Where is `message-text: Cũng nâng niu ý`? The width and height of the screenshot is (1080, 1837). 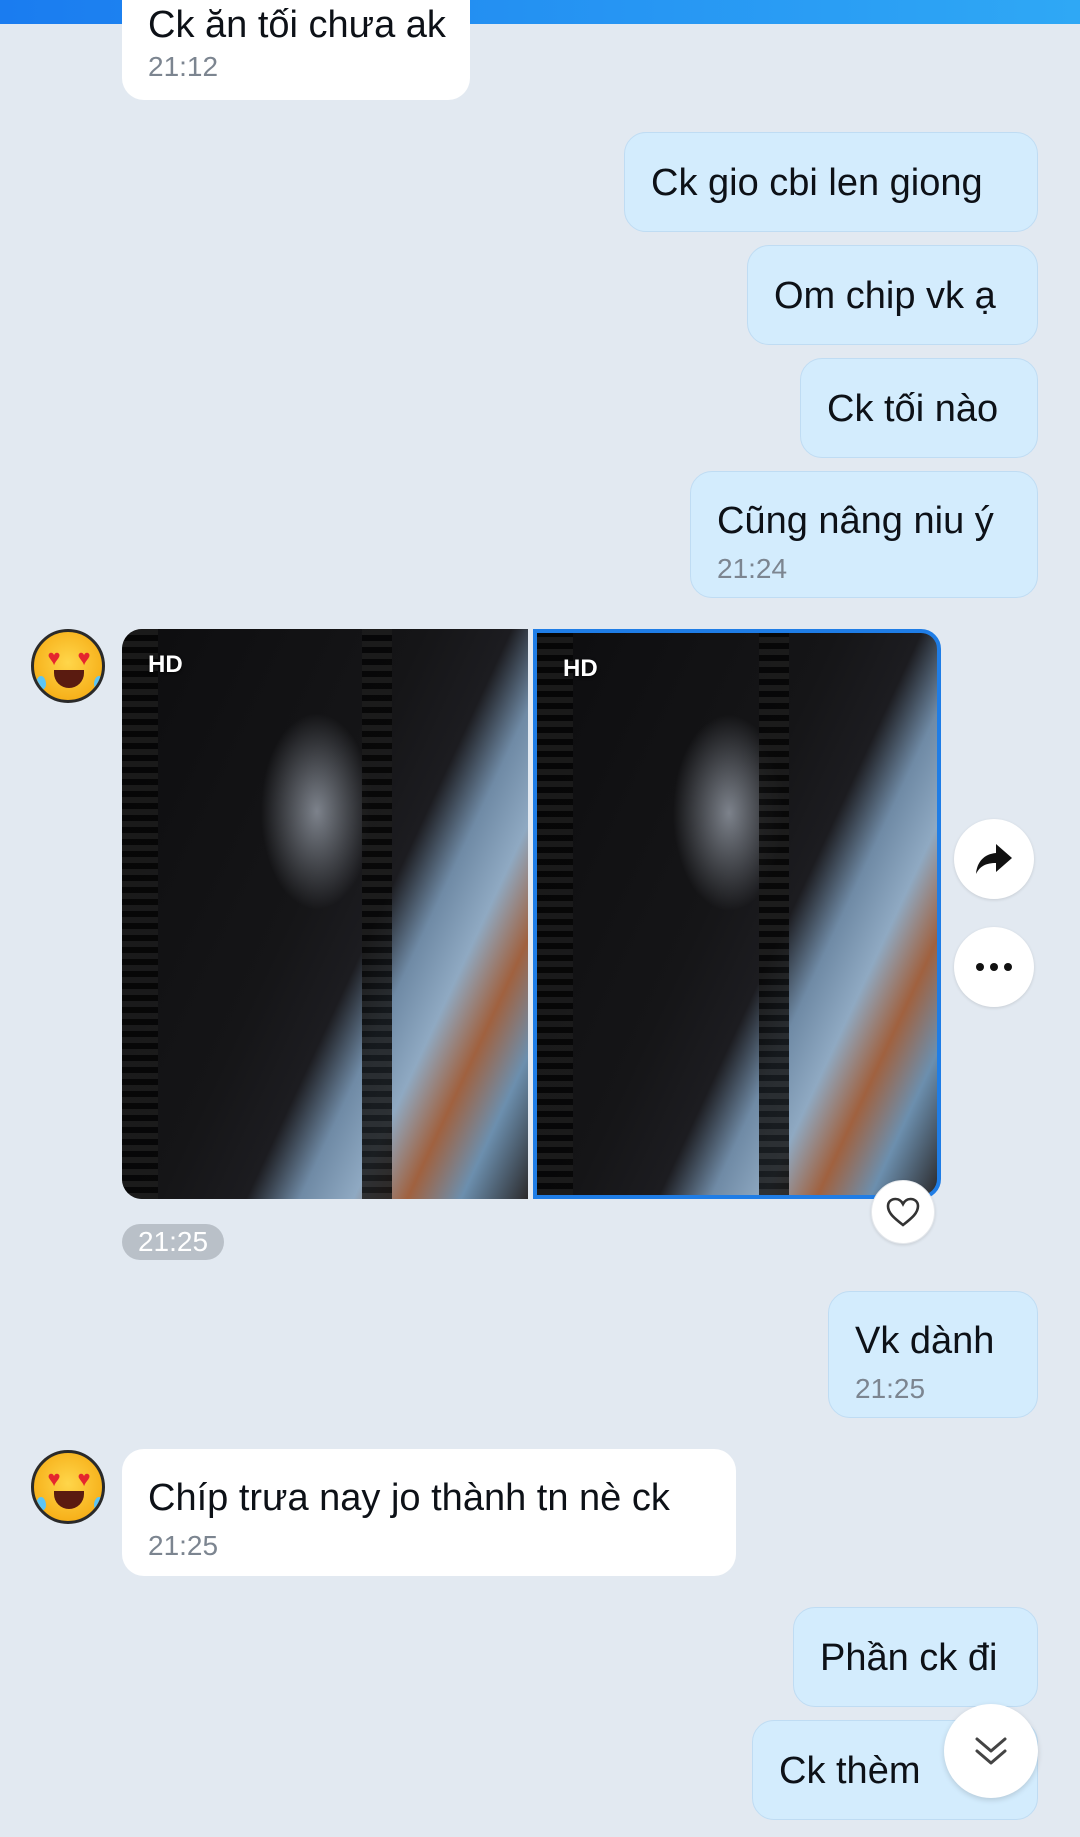 message-text: Cũng nâng niu ý is located at coordinates (855, 521).